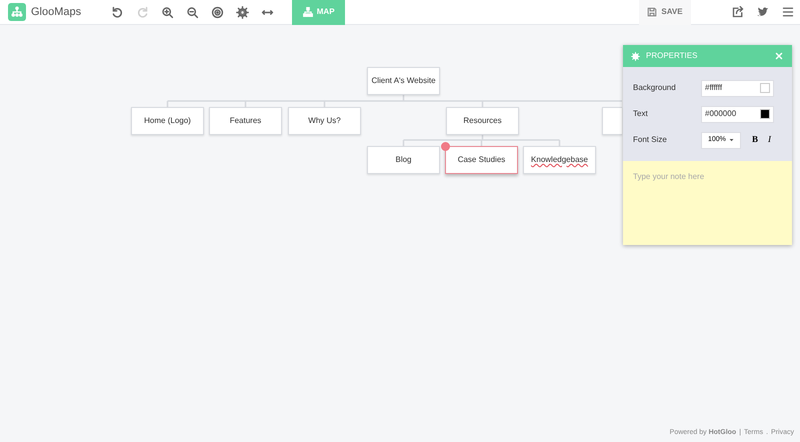 The image size is (800, 442). I want to click on sitemap-icon, so click(307, 12).